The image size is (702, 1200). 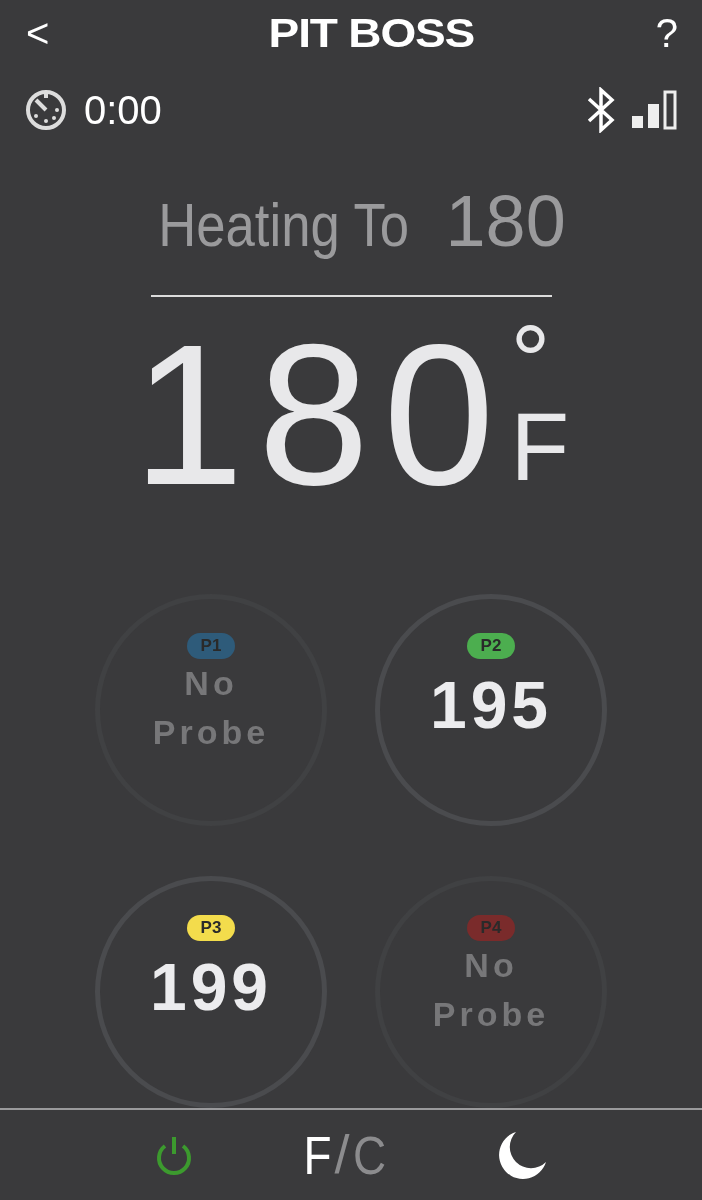 What do you see at coordinates (491, 927) in the screenshot?
I see `probe-badge: P4` at bounding box center [491, 927].